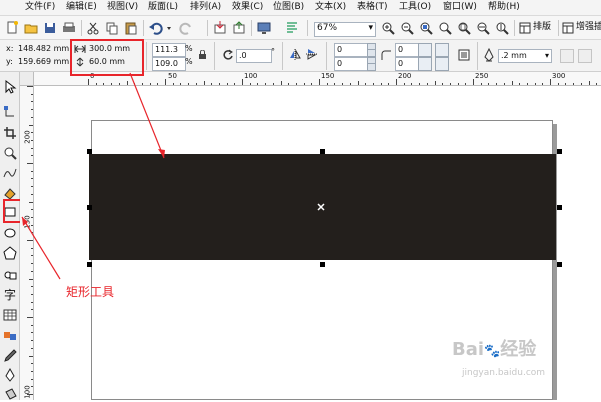 The height and width of the screenshot is (402, 601). What do you see at coordinates (504, 373) in the screenshot?
I see `watermark-url: jingyan.baidu.com` at bounding box center [504, 373].